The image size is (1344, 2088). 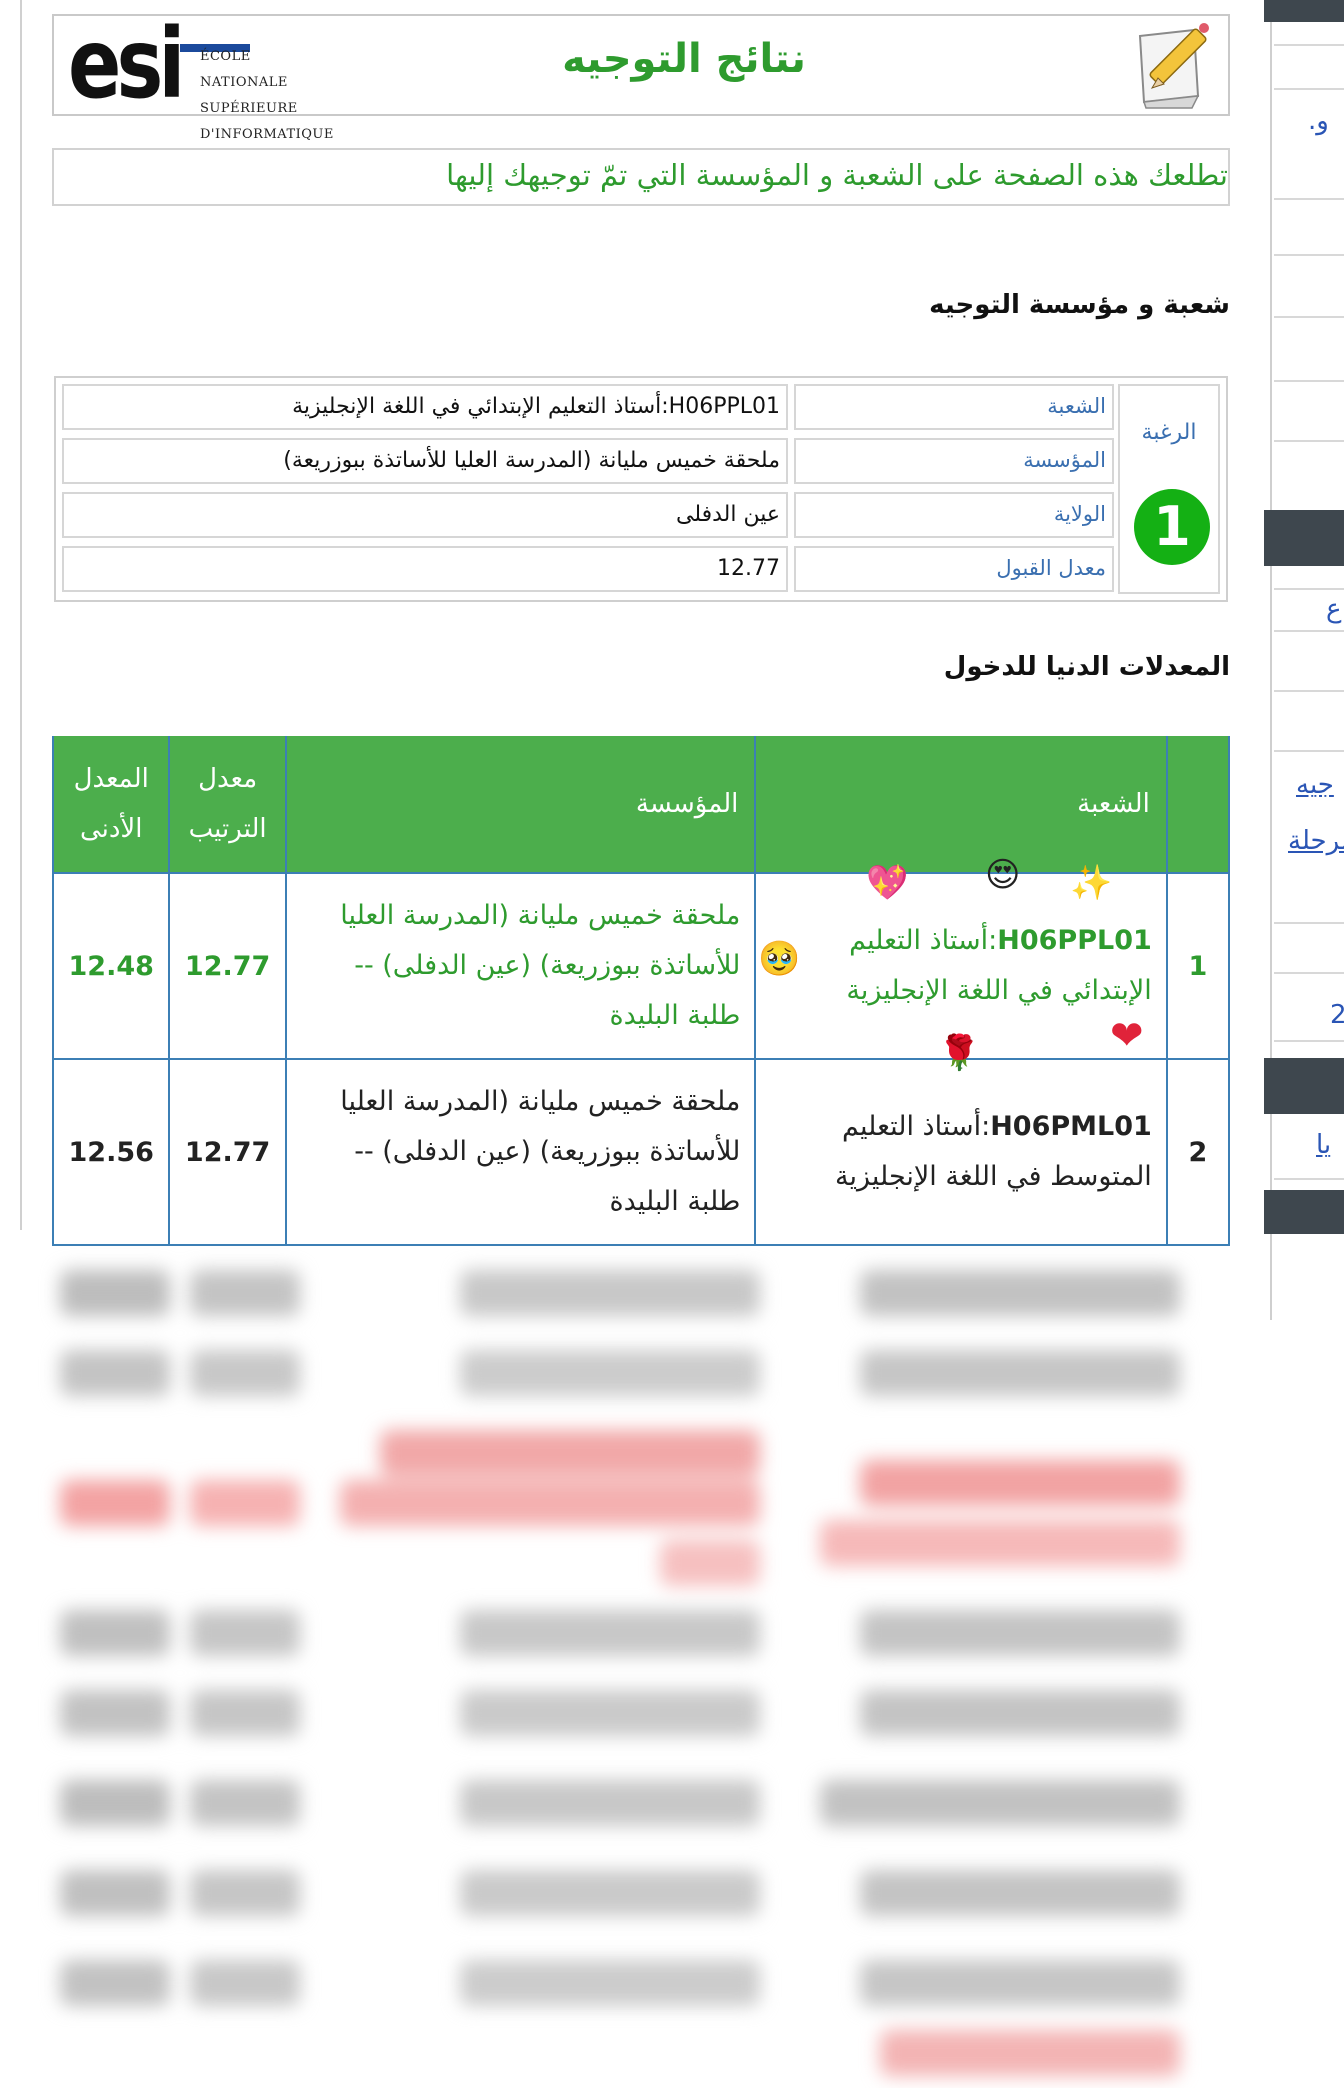 I want to click on min-averages-section-title: المعدلات الدنيا للدخول, so click(x=1086, y=667).